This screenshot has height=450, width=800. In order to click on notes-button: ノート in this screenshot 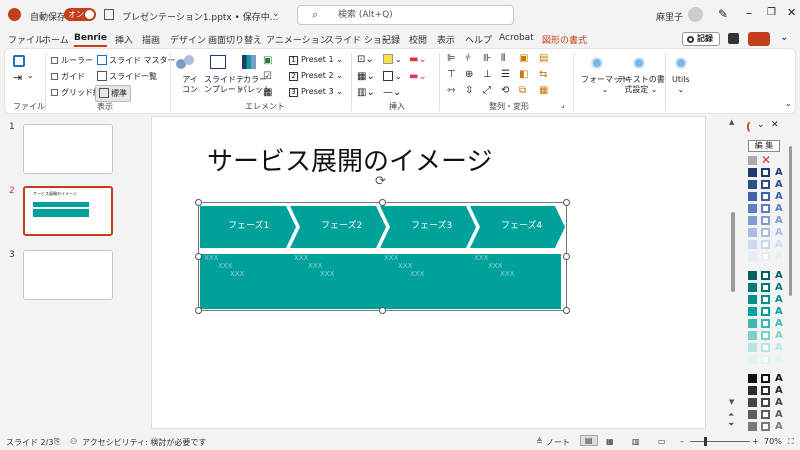, I will do `click(558, 442)`.